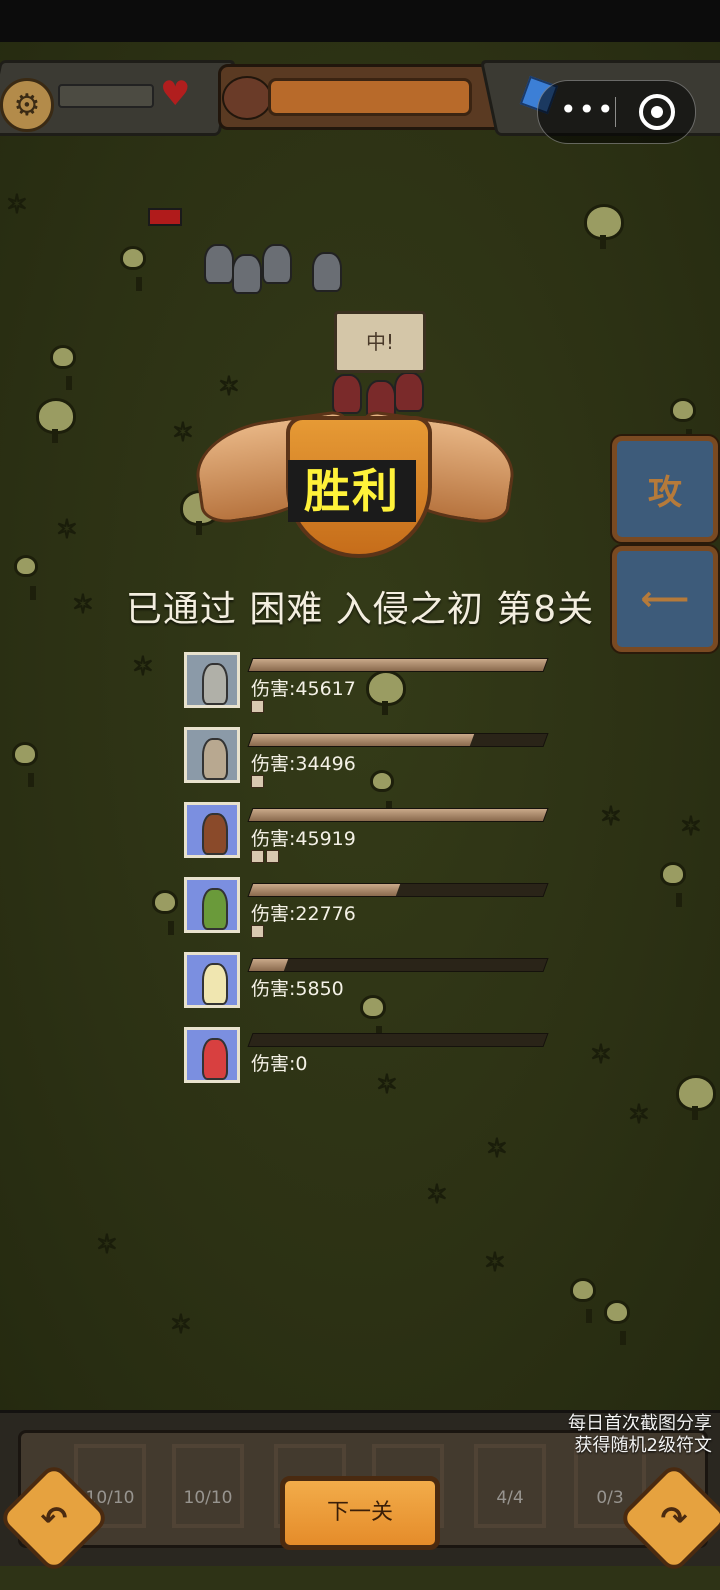 The image size is (720, 1590). What do you see at coordinates (106, 96) in the screenshot?
I see `hp-slot` at bounding box center [106, 96].